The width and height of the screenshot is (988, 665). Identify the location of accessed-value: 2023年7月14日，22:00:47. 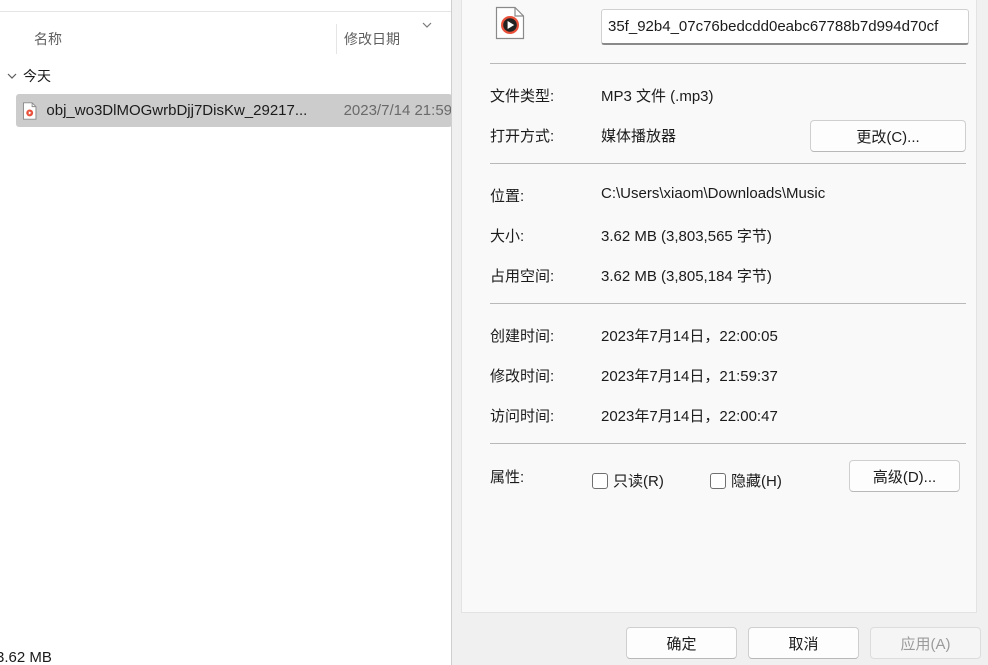
(689, 416).